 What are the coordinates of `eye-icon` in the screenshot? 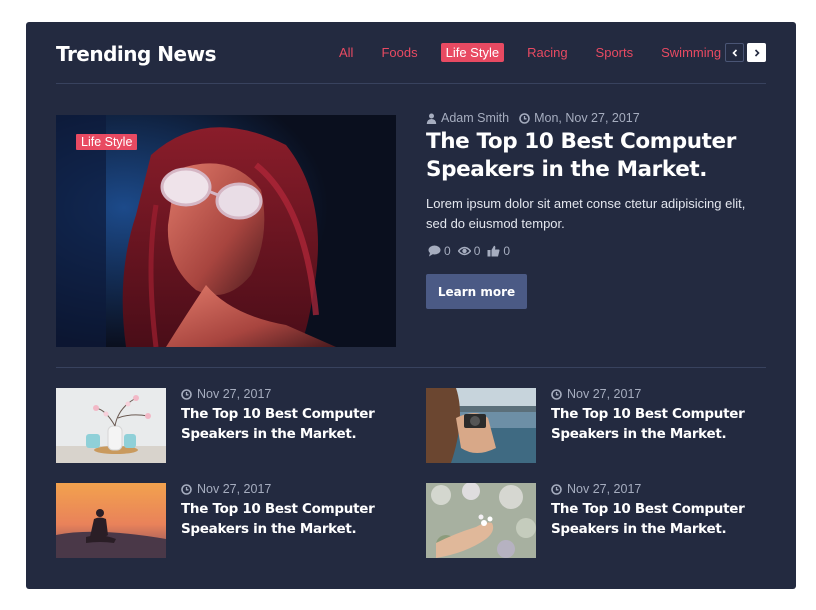 It's located at (464, 251).